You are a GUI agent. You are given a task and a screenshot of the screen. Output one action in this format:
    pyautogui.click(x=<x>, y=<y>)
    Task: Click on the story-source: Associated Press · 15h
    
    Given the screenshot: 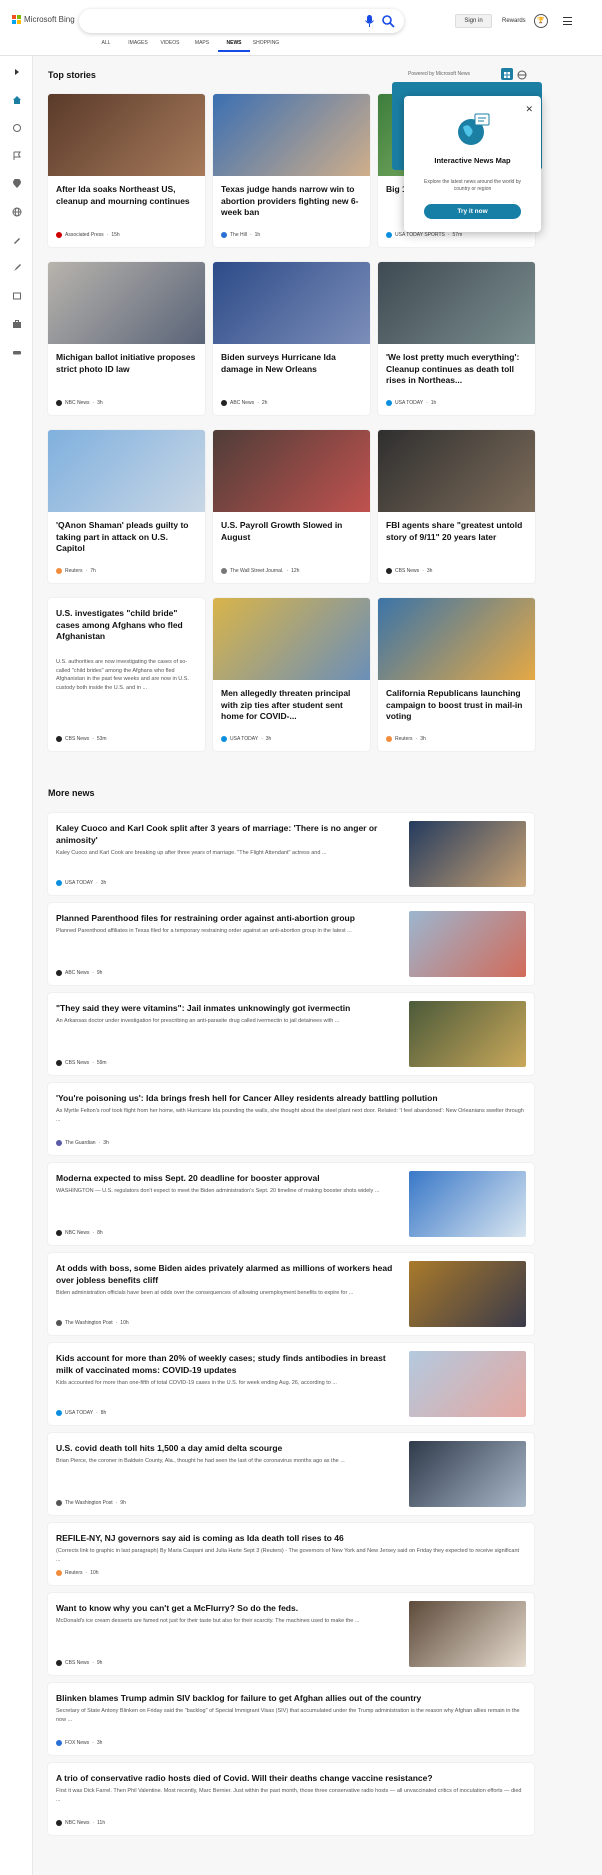 What is the action you would take?
    pyautogui.click(x=88, y=235)
    